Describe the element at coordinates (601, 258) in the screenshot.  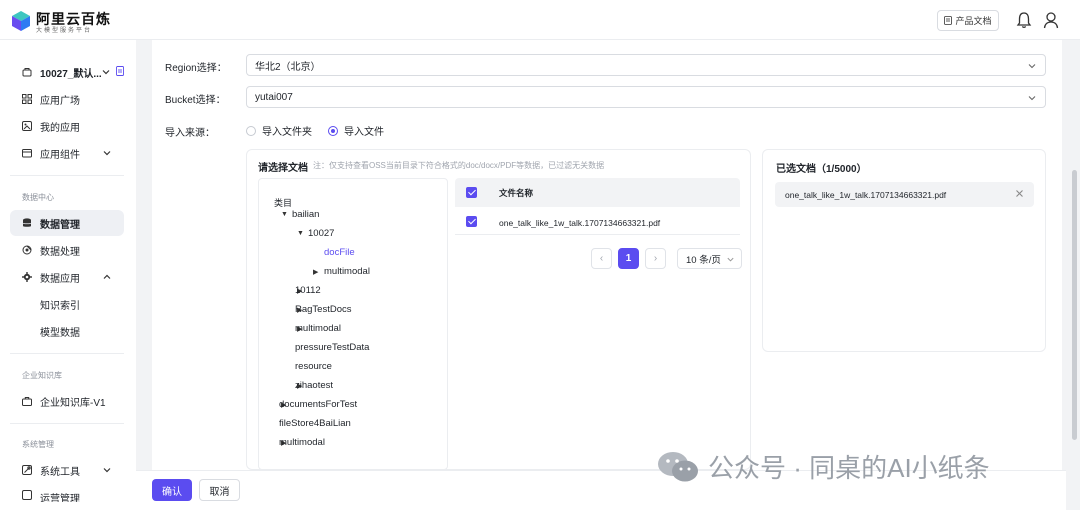
I see `pager-prev-button: ‹` at that location.